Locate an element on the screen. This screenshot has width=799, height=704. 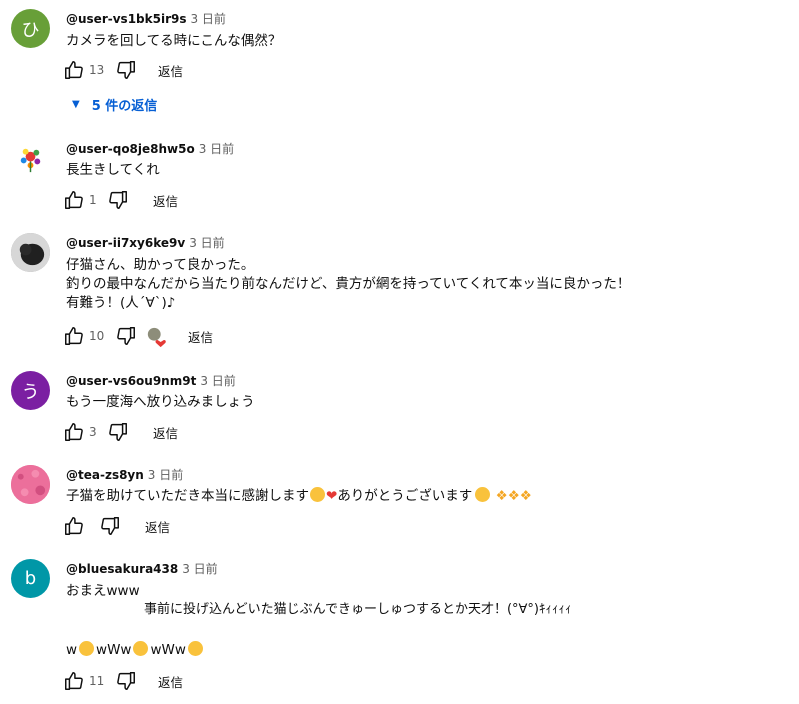
like-count: 13 is located at coordinates (97, 70).